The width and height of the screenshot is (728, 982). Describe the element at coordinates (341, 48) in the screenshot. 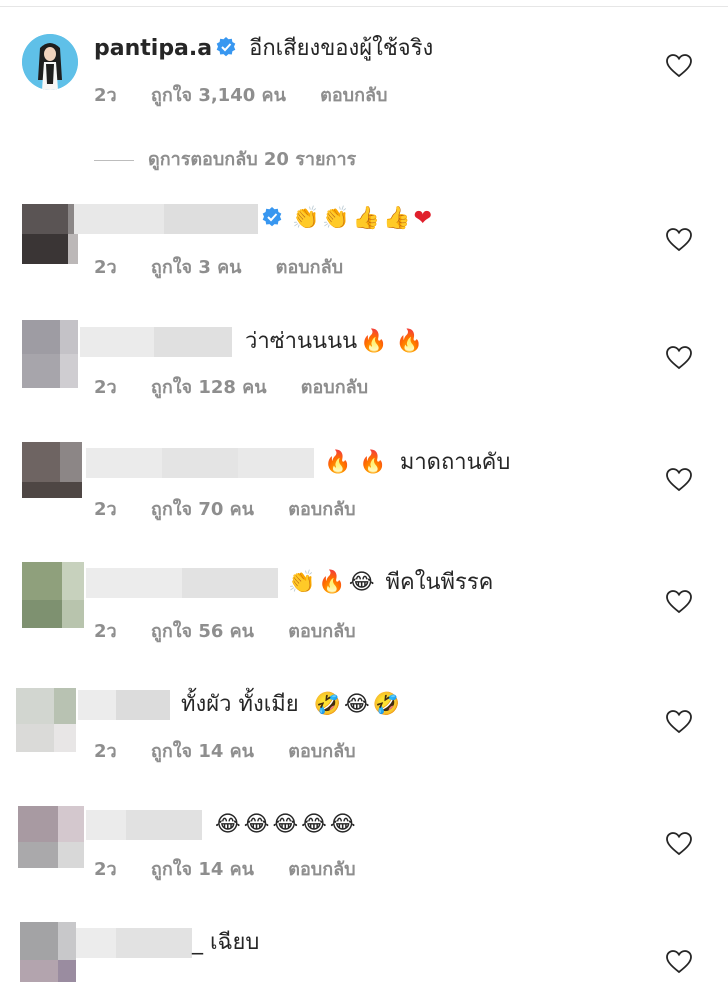

I see `comment-text: อีกเสียงของผู้ใช้จริง` at that location.